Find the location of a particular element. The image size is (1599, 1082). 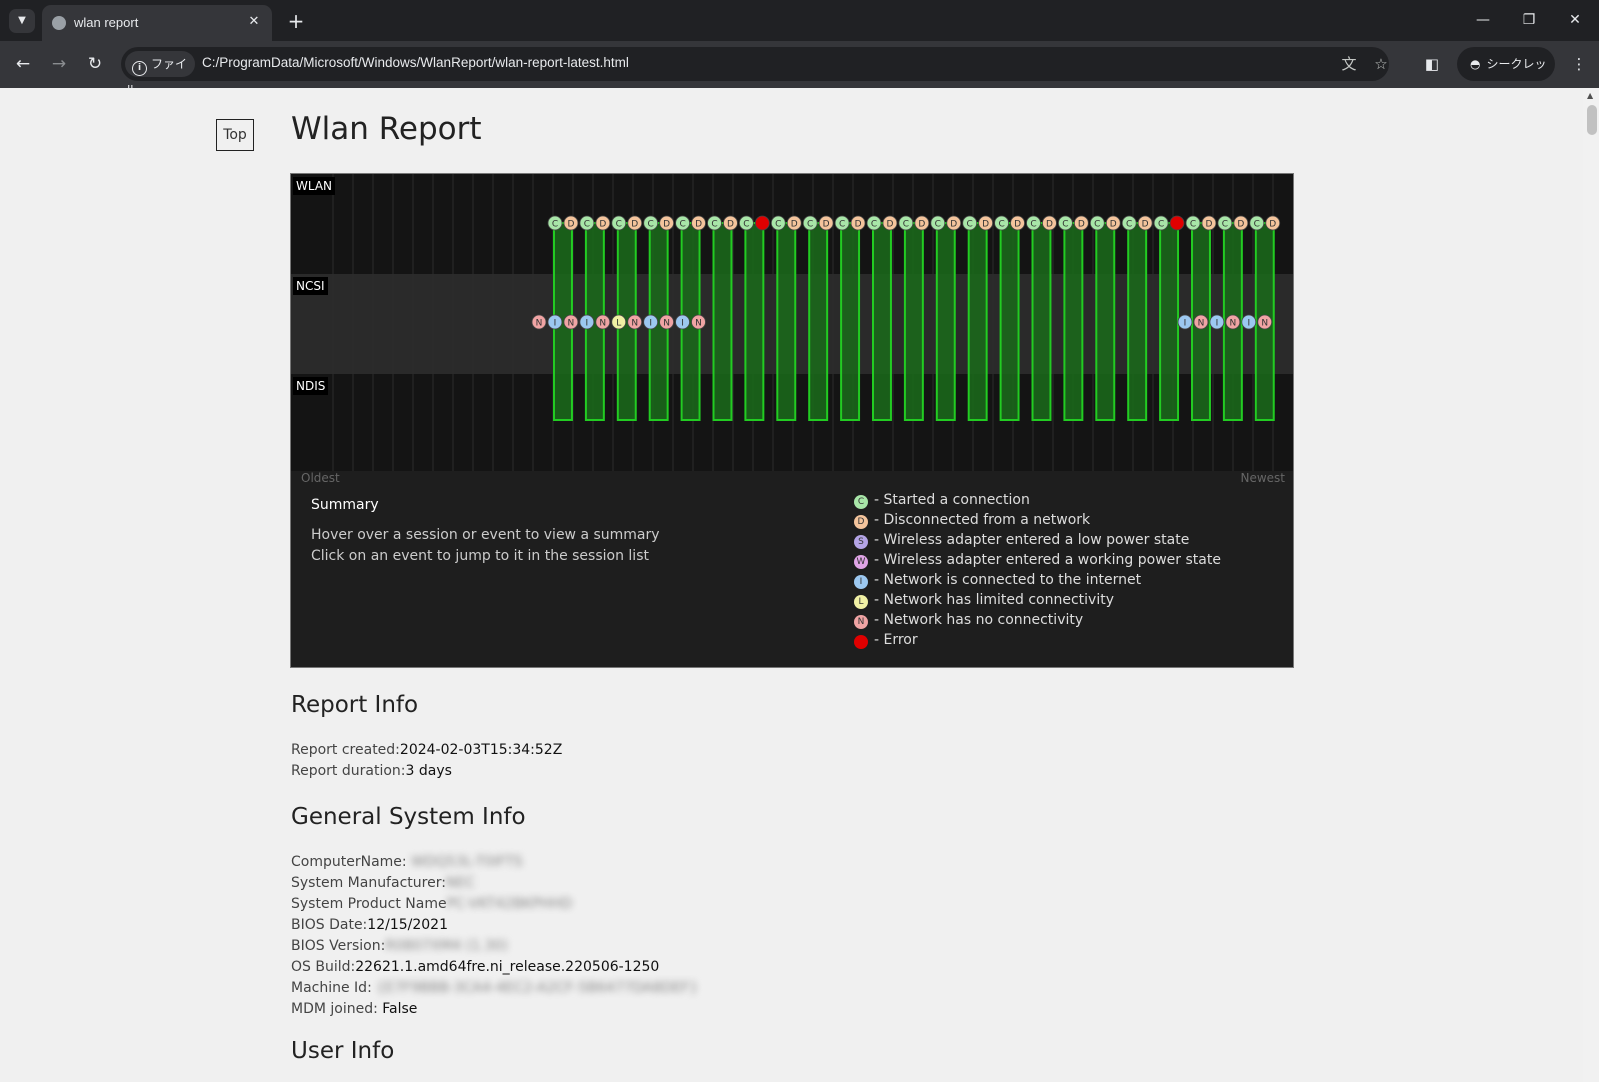

incognito-badge: ◓シークレット is located at coordinates (1506, 76).